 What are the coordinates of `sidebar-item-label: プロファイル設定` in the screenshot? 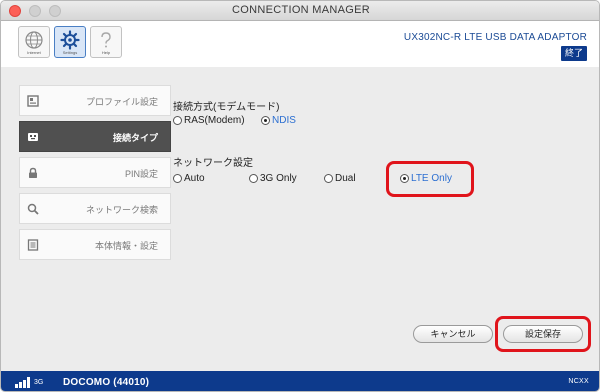 It's located at (121, 102).